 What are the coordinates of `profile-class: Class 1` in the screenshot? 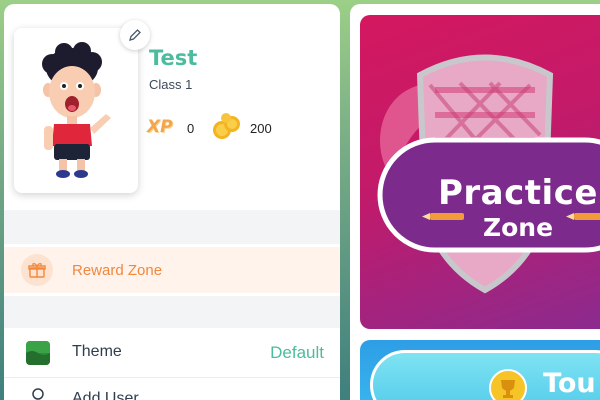 It's located at (171, 84).